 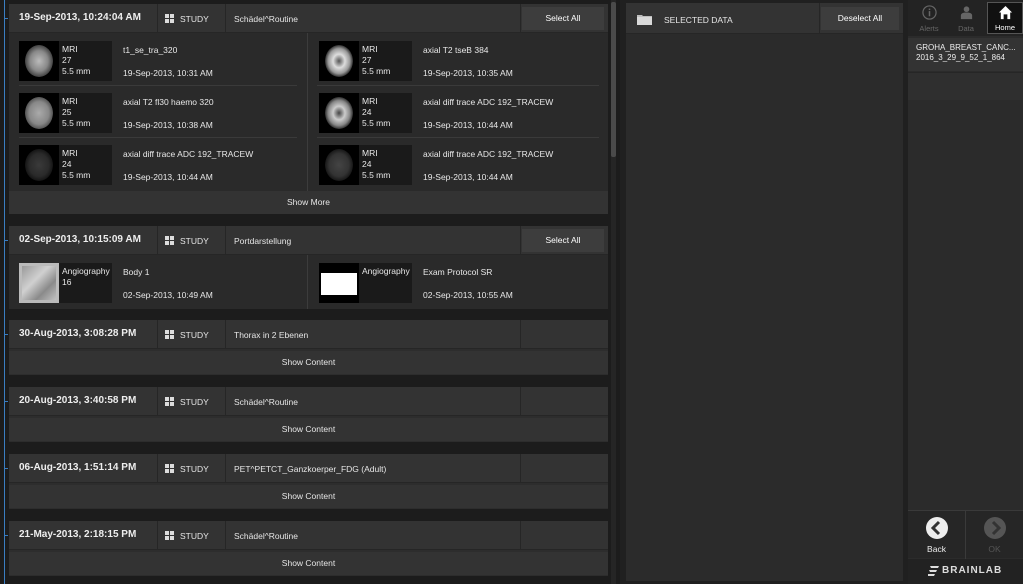 What do you see at coordinates (929, 12) in the screenshot?
I see `info-icon` at bounding box center [929, 12].